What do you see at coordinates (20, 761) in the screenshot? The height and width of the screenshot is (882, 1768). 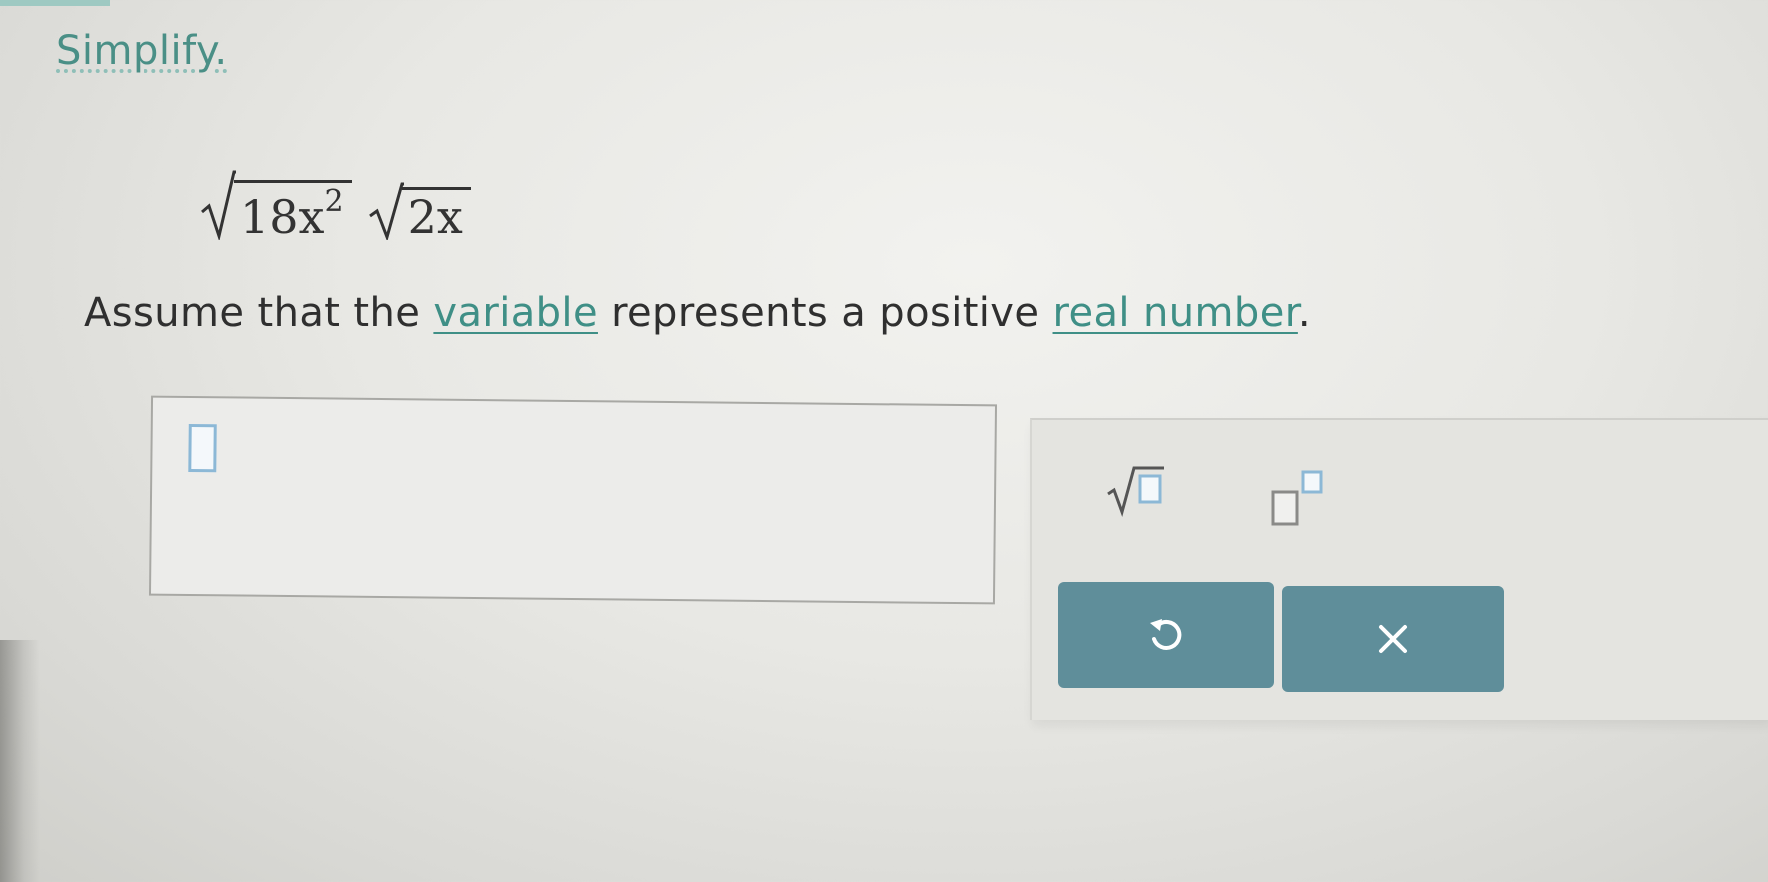 I see `edge-shadow` at bounding box center [20, 761].